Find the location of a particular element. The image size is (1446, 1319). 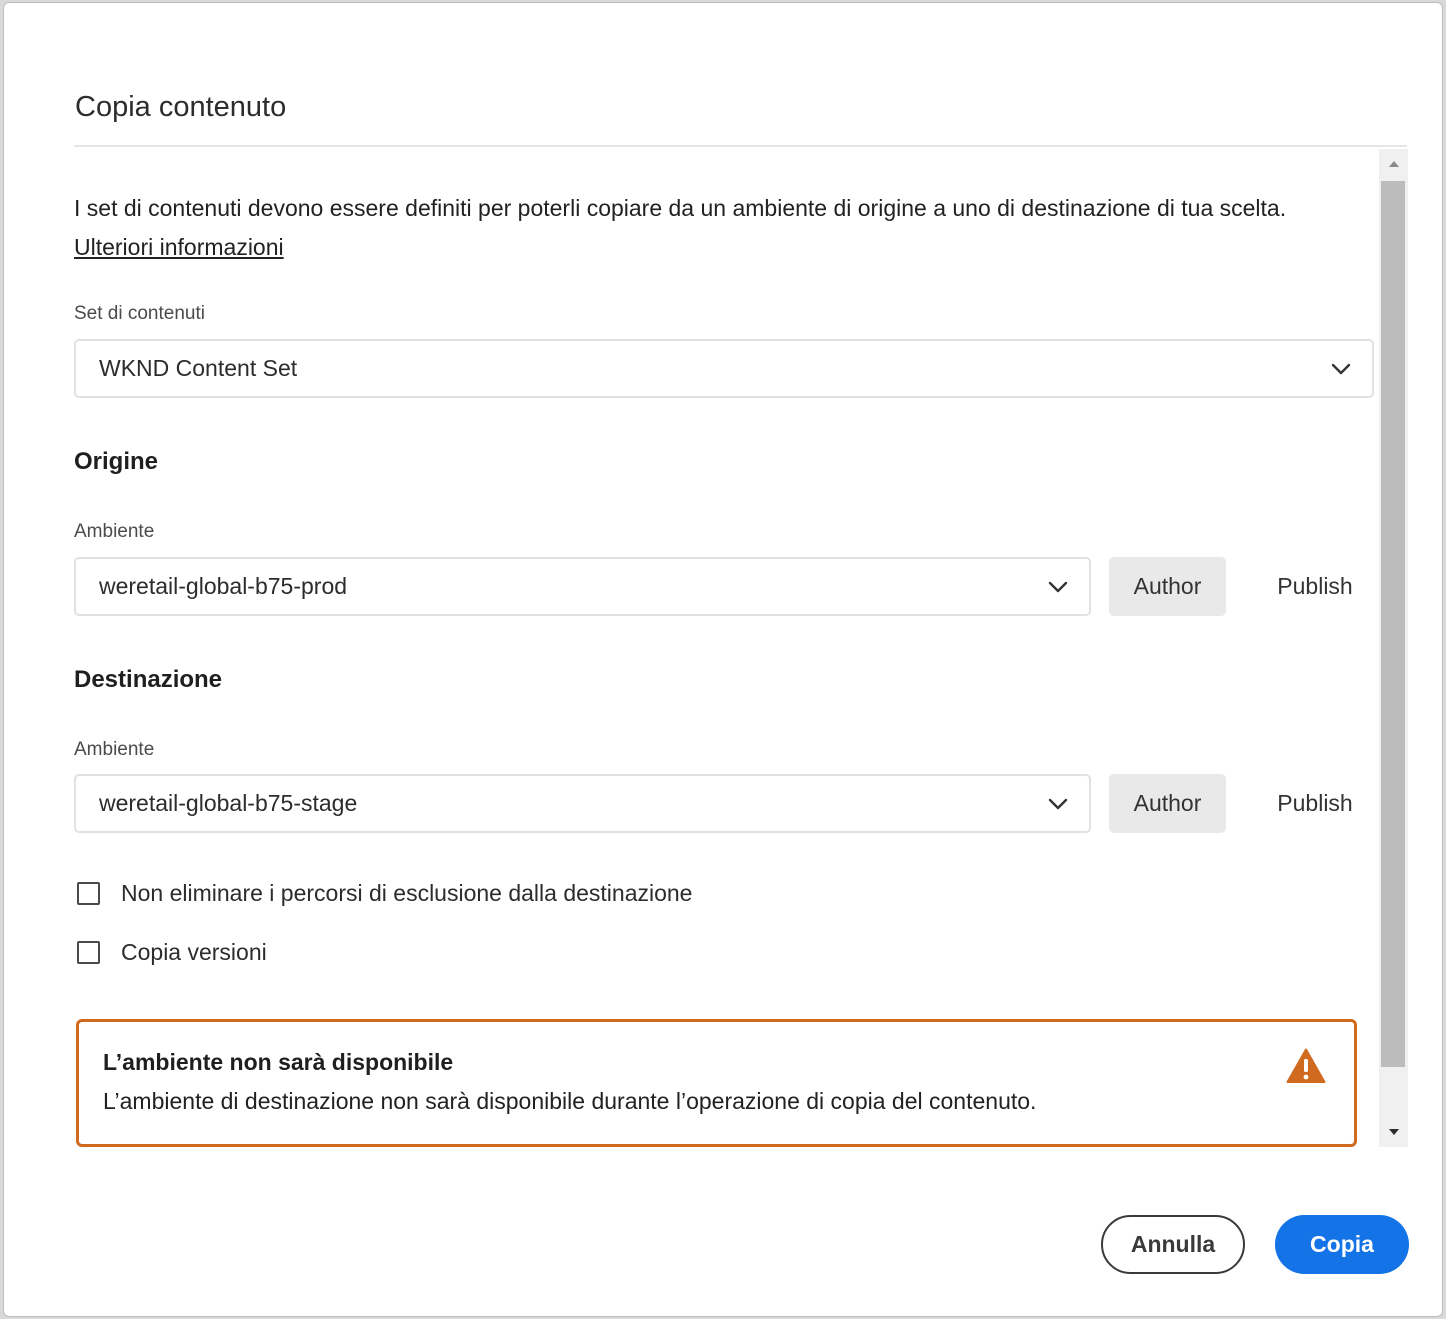

scroll-up-arrow-icon is located at coordinates (1393, 164).